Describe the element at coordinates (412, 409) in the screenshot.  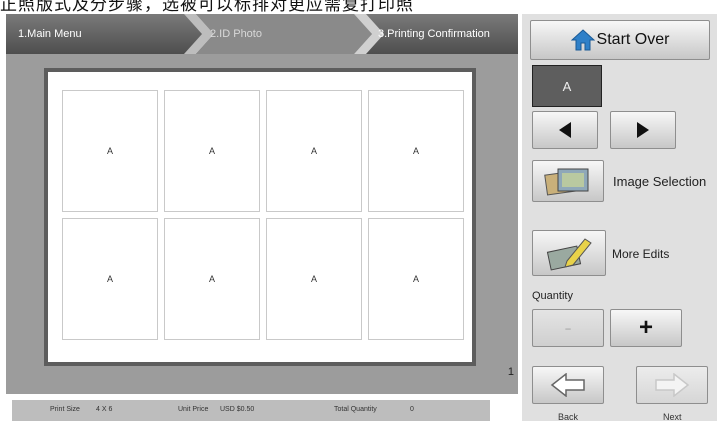
I see `total-quantity-value: 0` at that location.